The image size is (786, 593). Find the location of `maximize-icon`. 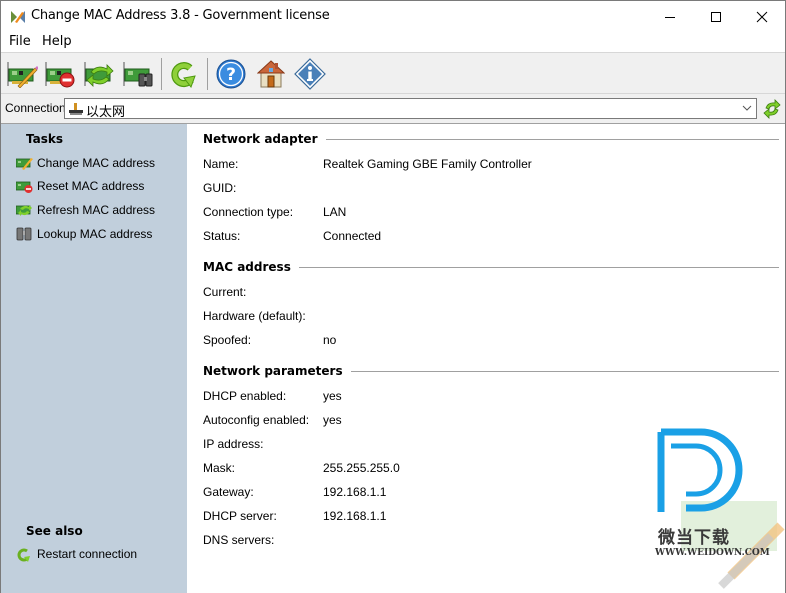

maximize-icon is located at coordinates (716, 16).